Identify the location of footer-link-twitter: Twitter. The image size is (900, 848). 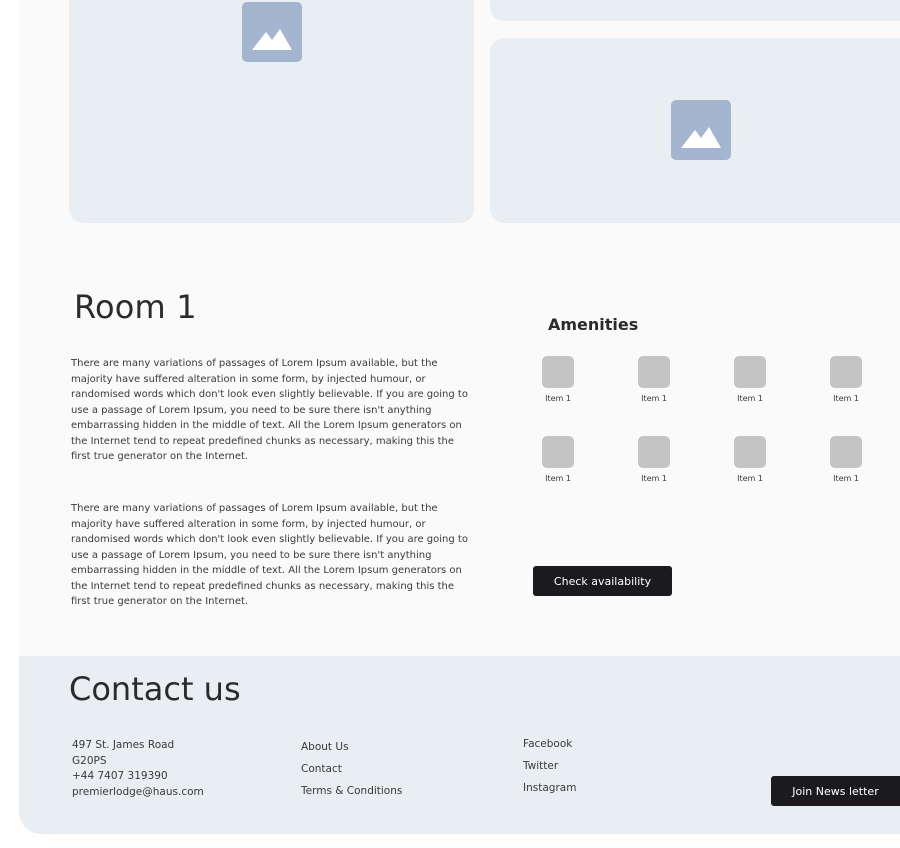
(549, 766).